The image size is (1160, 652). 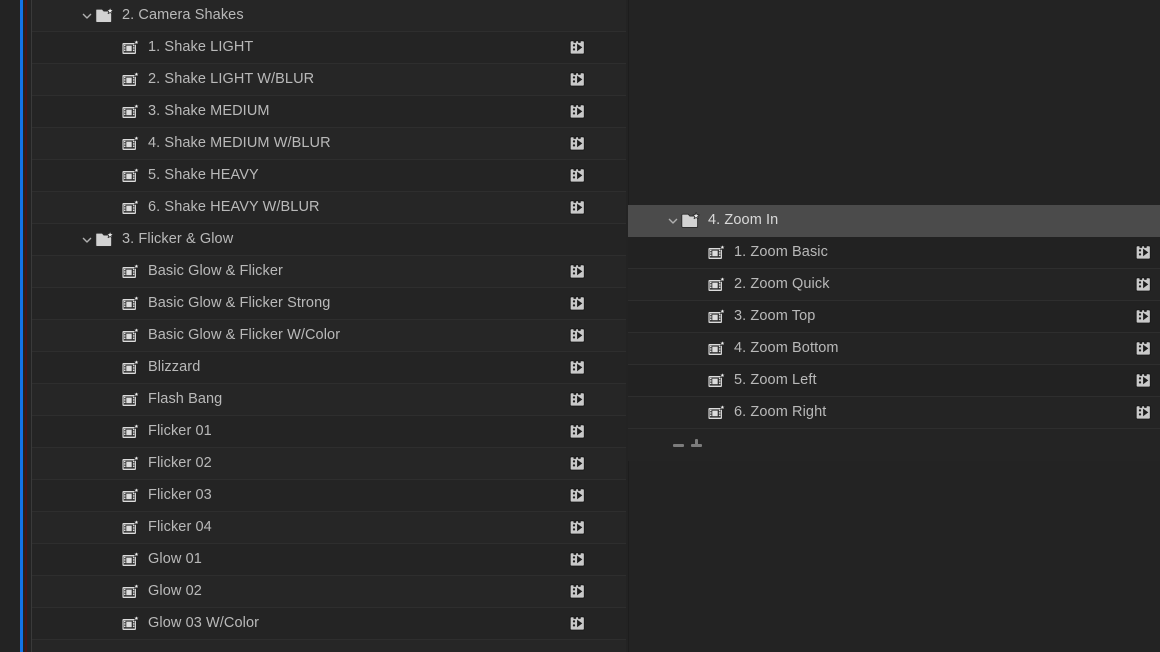 I want to click on tree-item-row: Flicker 04, so click(x=329, y=528).